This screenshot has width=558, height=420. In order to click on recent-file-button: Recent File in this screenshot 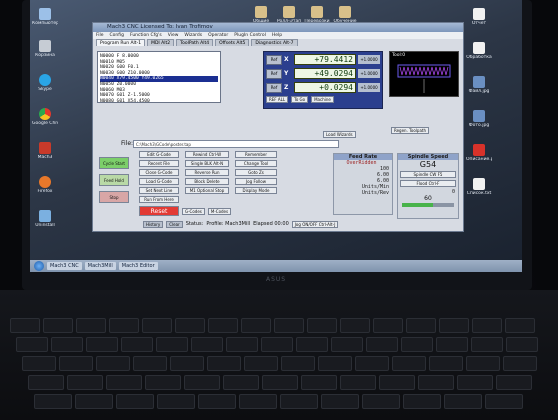, I will do `click(159, 163)`.